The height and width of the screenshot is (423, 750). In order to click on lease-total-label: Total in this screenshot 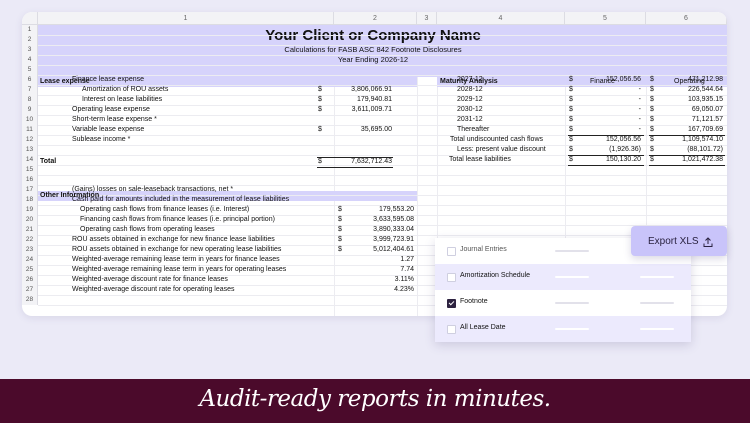, I will do `click(48, 161)`.